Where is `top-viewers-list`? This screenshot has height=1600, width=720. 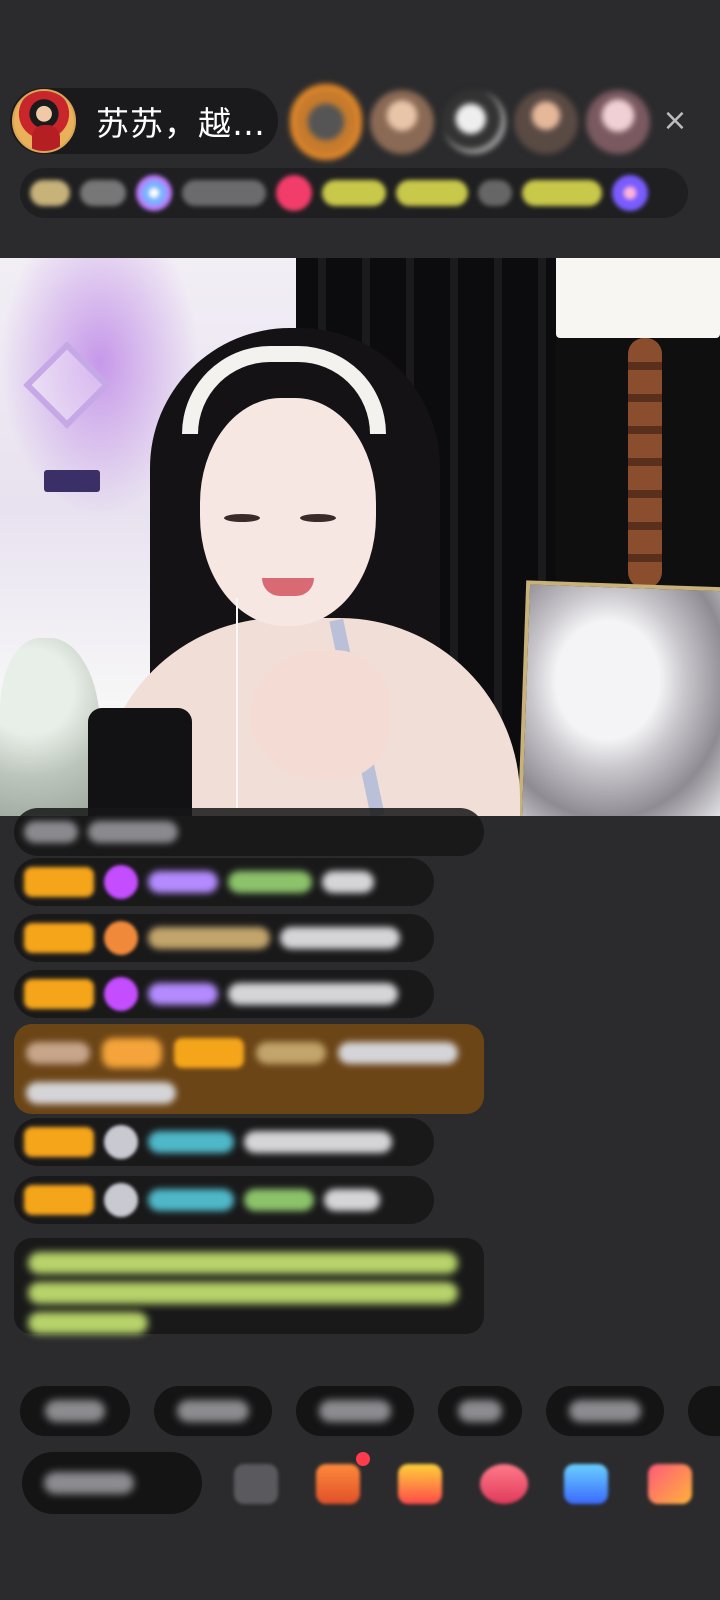 top-viewers-list is located at coordinates (474, 122).